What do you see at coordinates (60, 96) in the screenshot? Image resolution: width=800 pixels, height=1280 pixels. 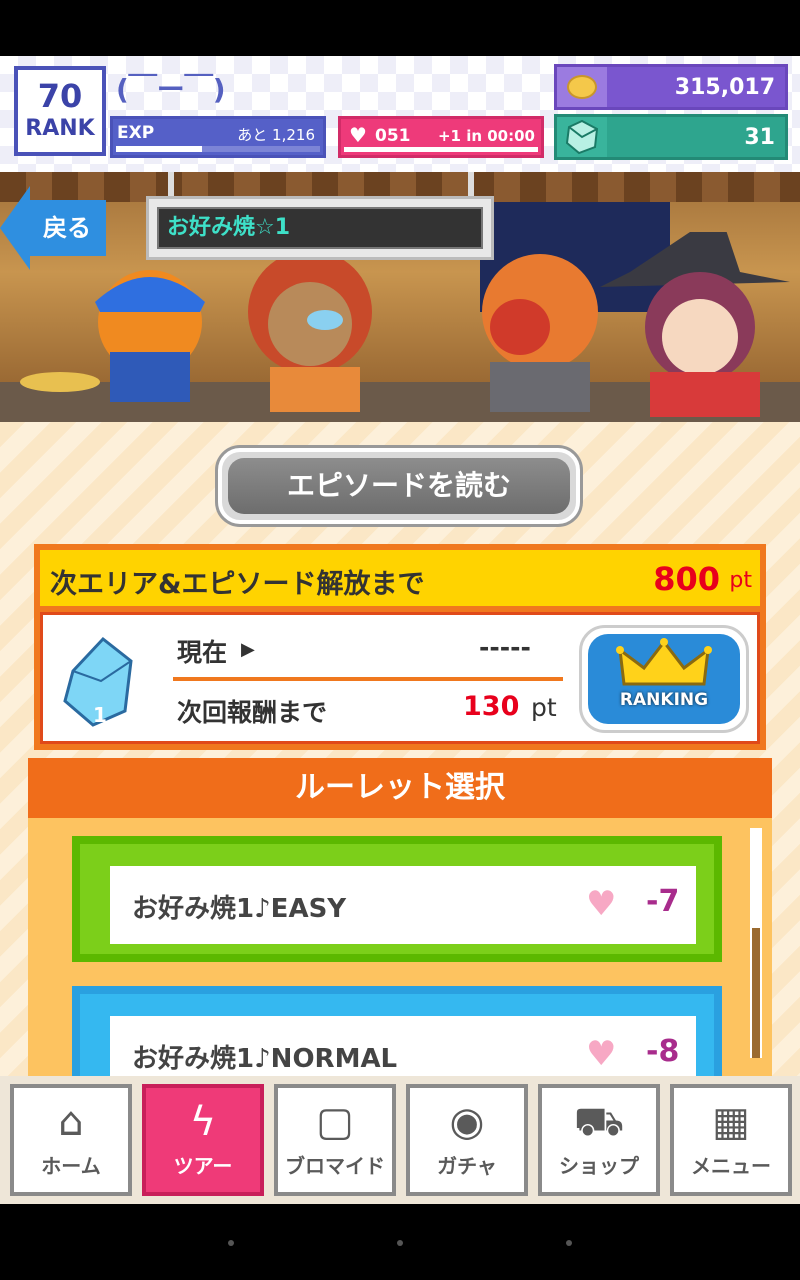 I see `rank-value: 70` at bounding box center [60, 96].